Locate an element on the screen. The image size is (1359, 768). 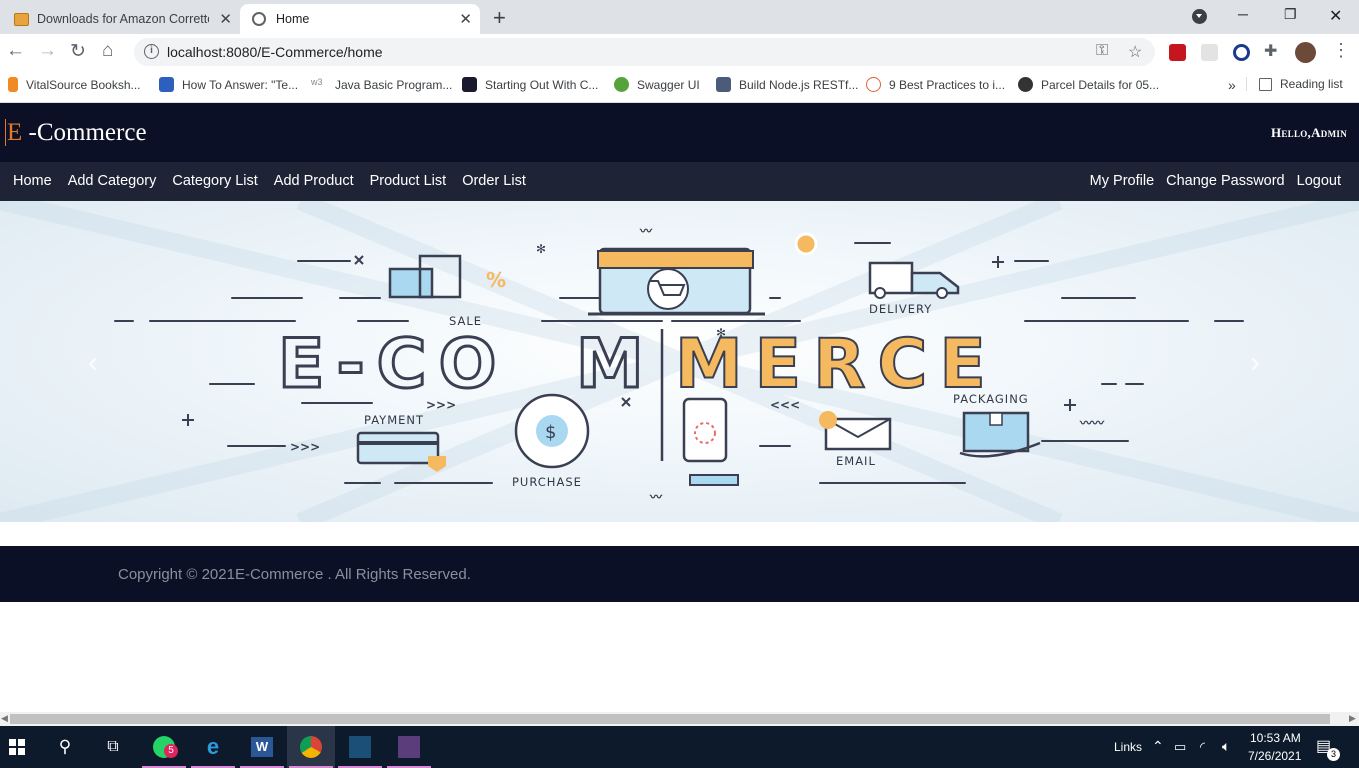
nav-home: Home is located at coordinates (32, 181).